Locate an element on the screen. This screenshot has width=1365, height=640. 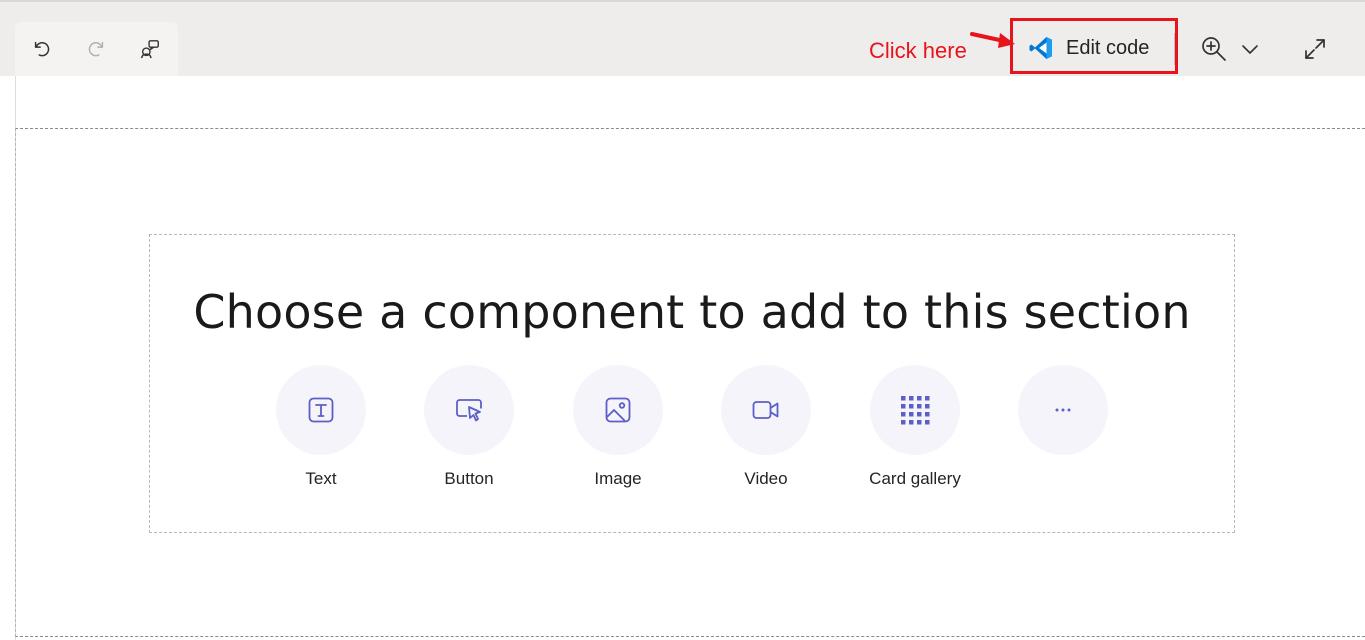
expand-icon is located at coordinates (1315, 49).